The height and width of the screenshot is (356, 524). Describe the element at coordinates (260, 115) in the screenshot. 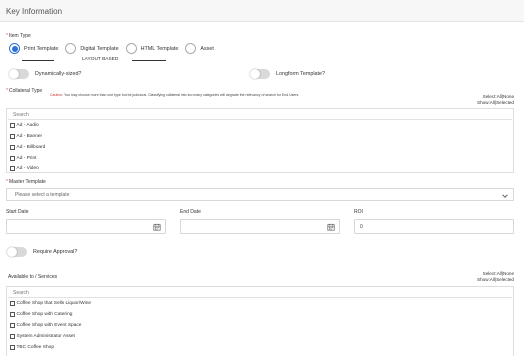

I see `collateral-search-input` at that location.